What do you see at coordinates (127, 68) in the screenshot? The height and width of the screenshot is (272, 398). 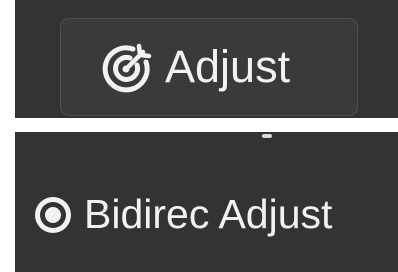 I see `target-adjust-icon` at bounding box center [127, 68].